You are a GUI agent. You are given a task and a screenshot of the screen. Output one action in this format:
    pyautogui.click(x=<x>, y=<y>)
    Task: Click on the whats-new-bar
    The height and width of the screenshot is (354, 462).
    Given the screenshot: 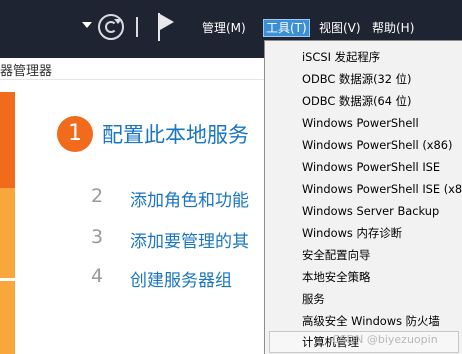 What is the action you would take?
    pyautogui.click(x=7, y=271)
    